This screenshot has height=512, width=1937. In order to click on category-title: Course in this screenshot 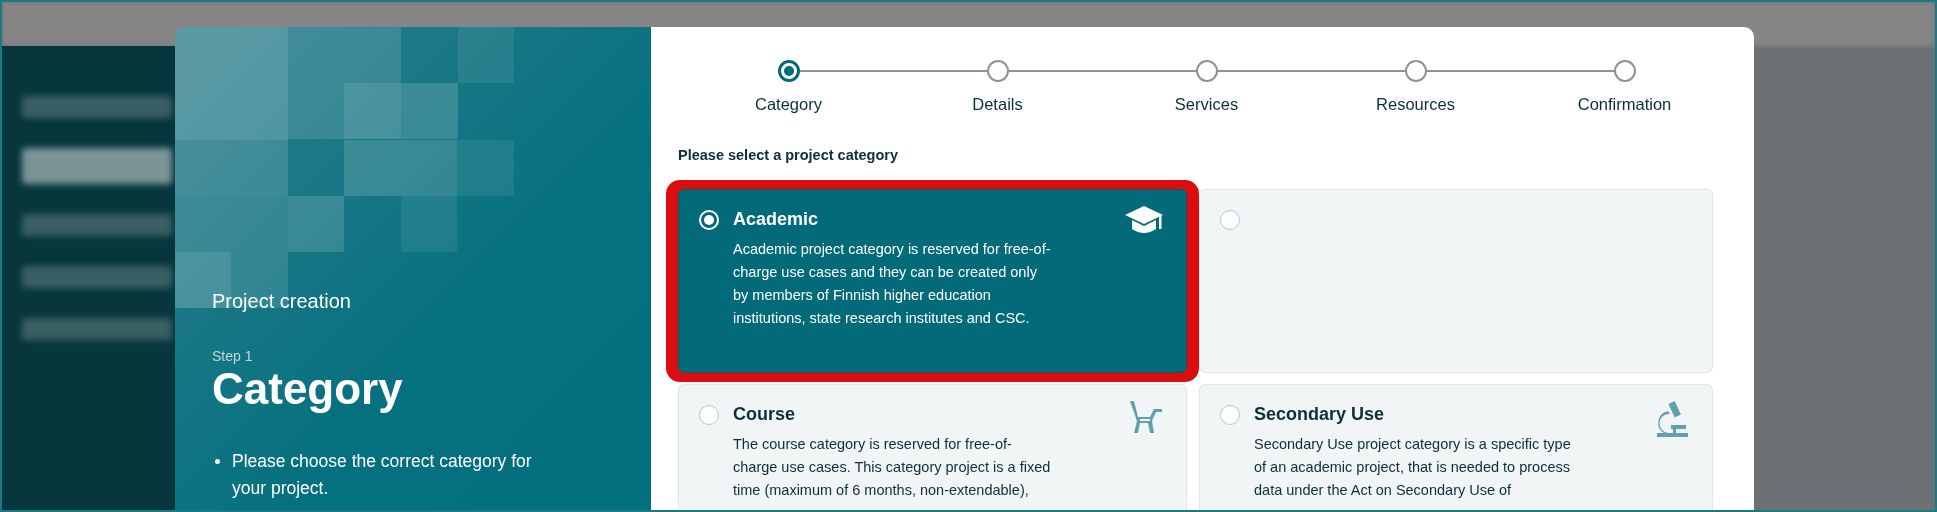, I will do `click(764, 414)`.